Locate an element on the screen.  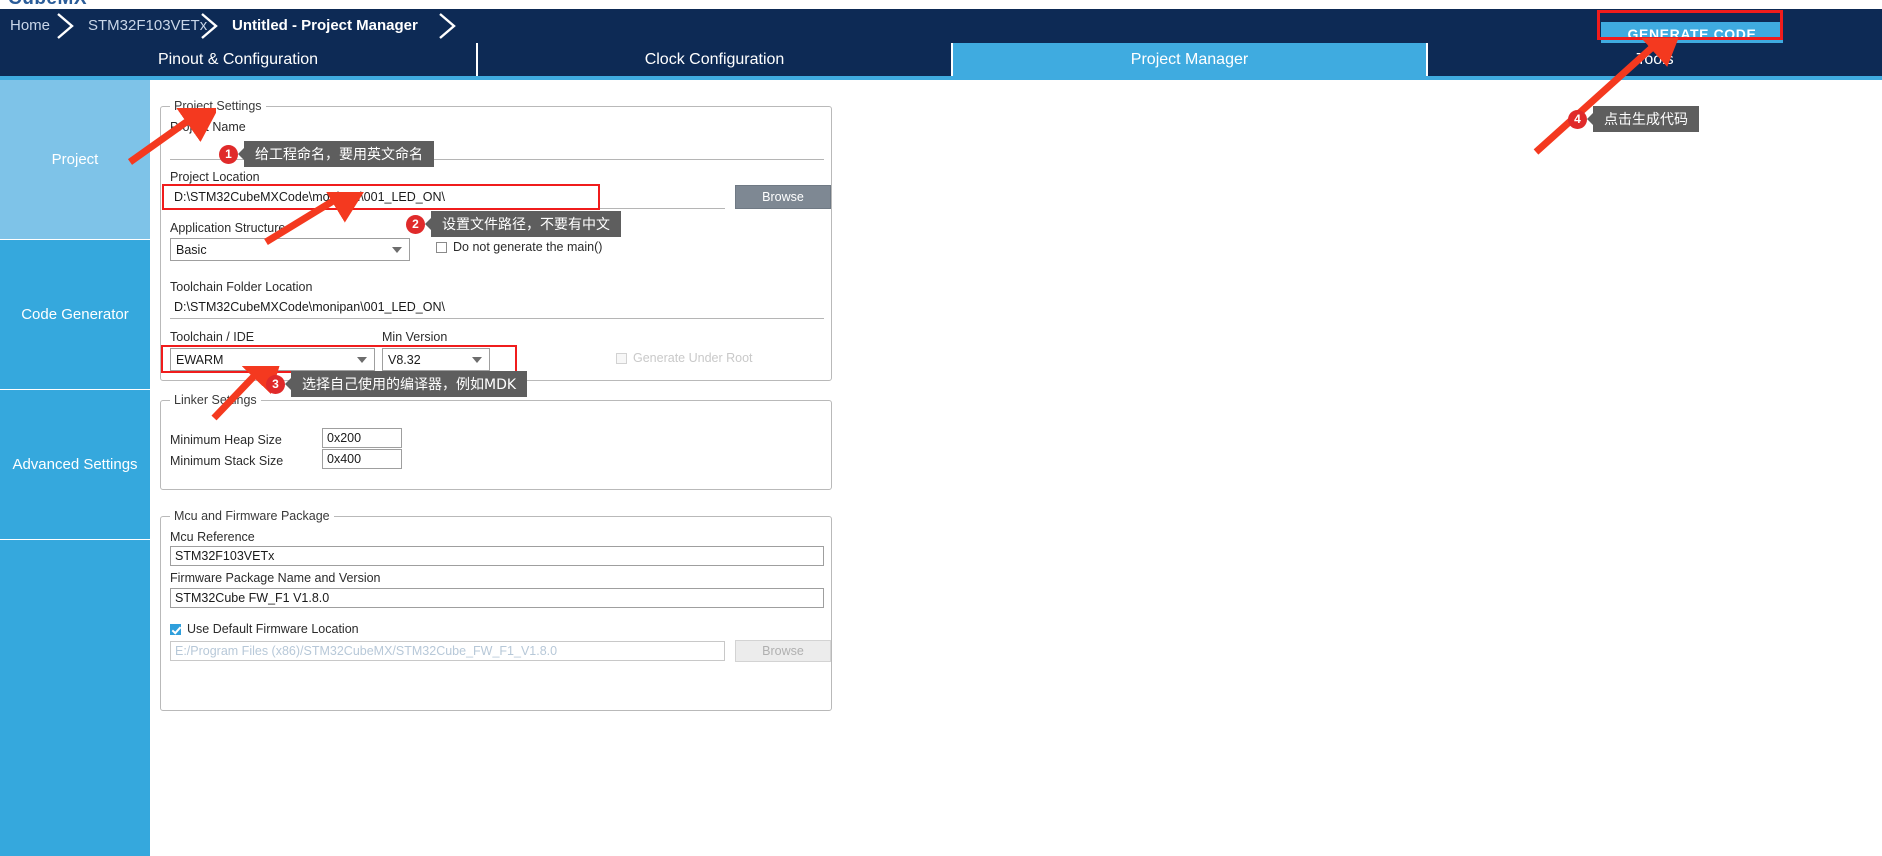
firmware-location-browse-button: Browse is located at coordinates (783, 651).